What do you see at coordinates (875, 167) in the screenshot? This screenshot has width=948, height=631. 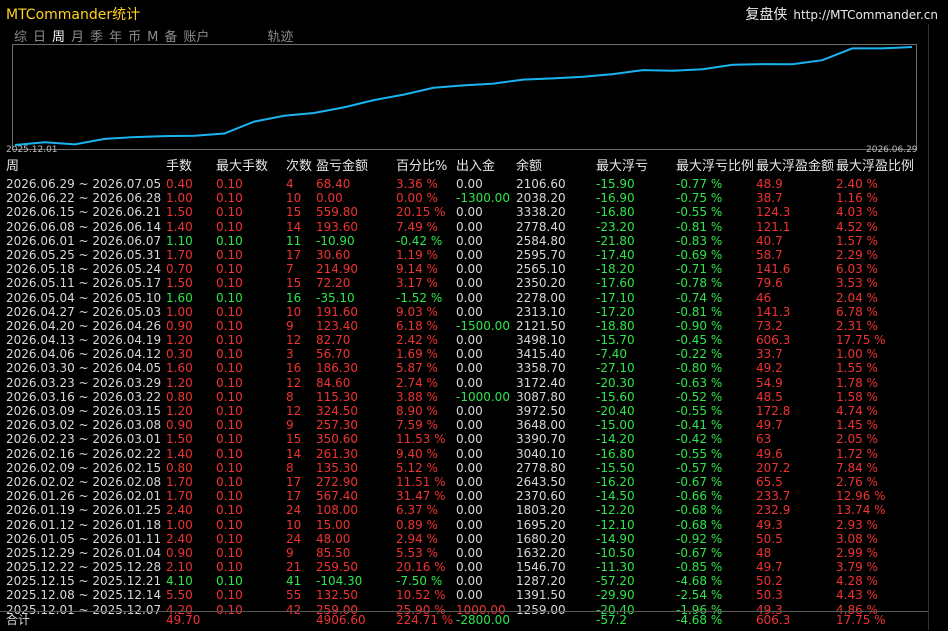 I see `column-header: 最大浮盈比例` at bounding box center [875, 167].